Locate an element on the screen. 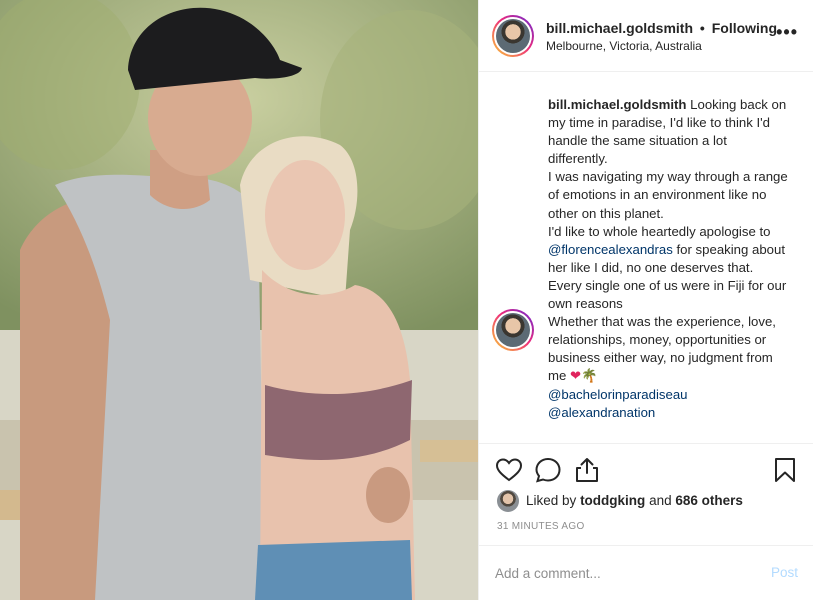  mention-bachelorinparadiseau: @bachelorinparadiseau is located at coordinates (668, 395).